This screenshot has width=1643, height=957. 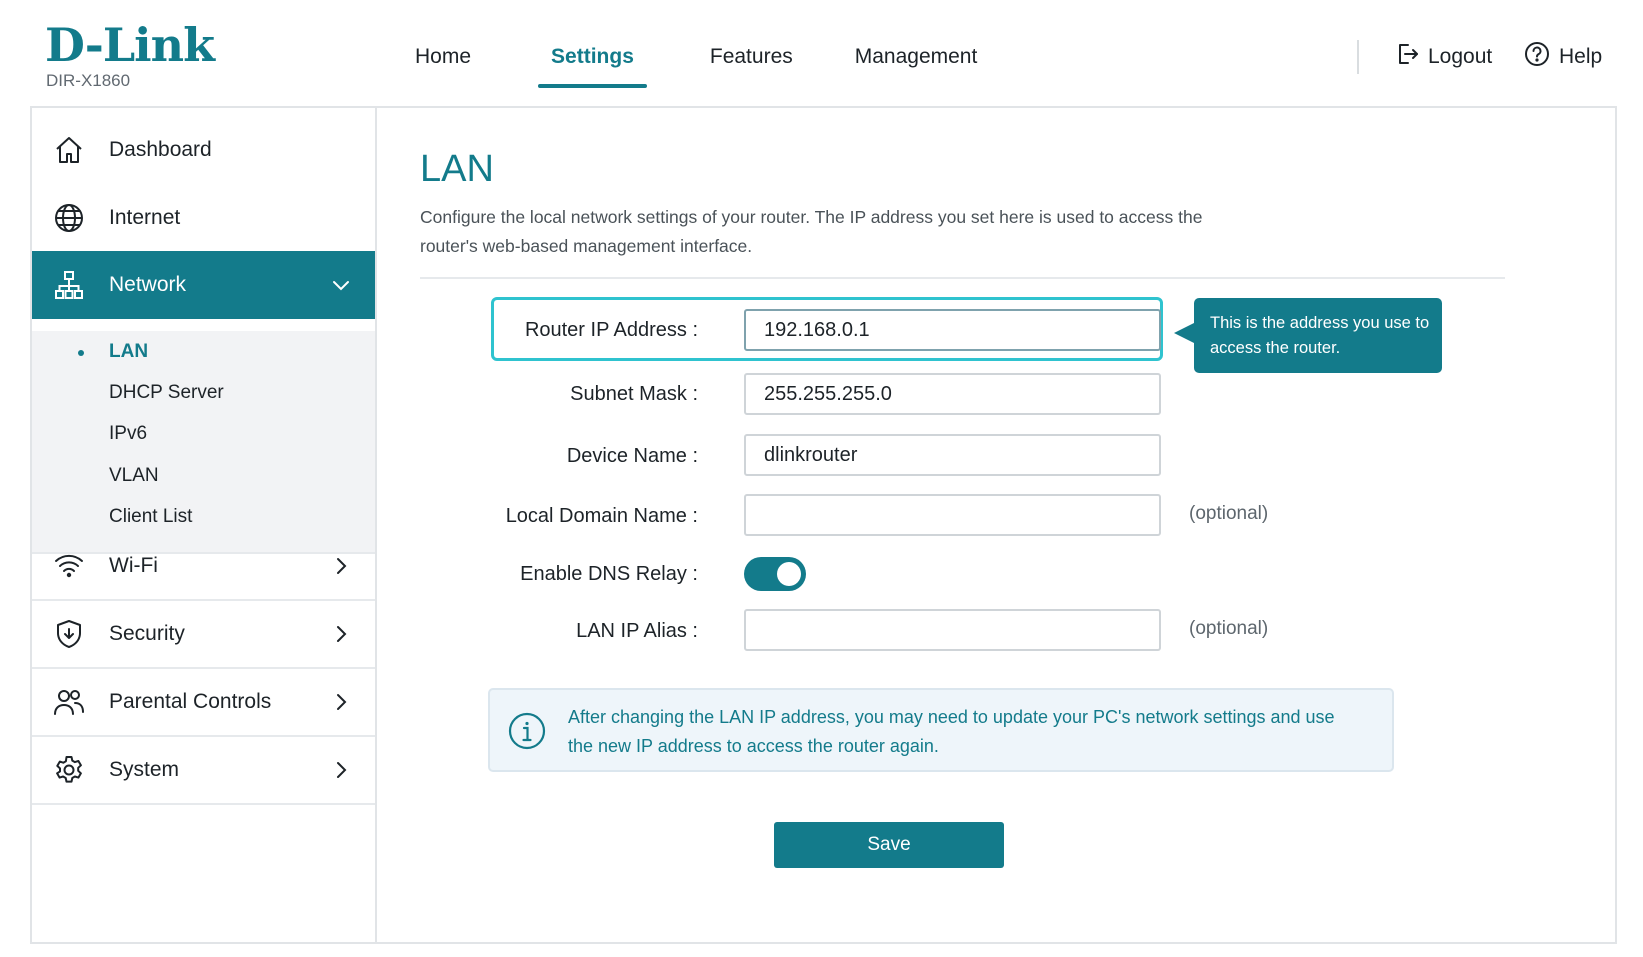 What do you see at coordinates (1358, 57) in the screenshot?
I see `header-divider` at bounding box center [1358, 57].